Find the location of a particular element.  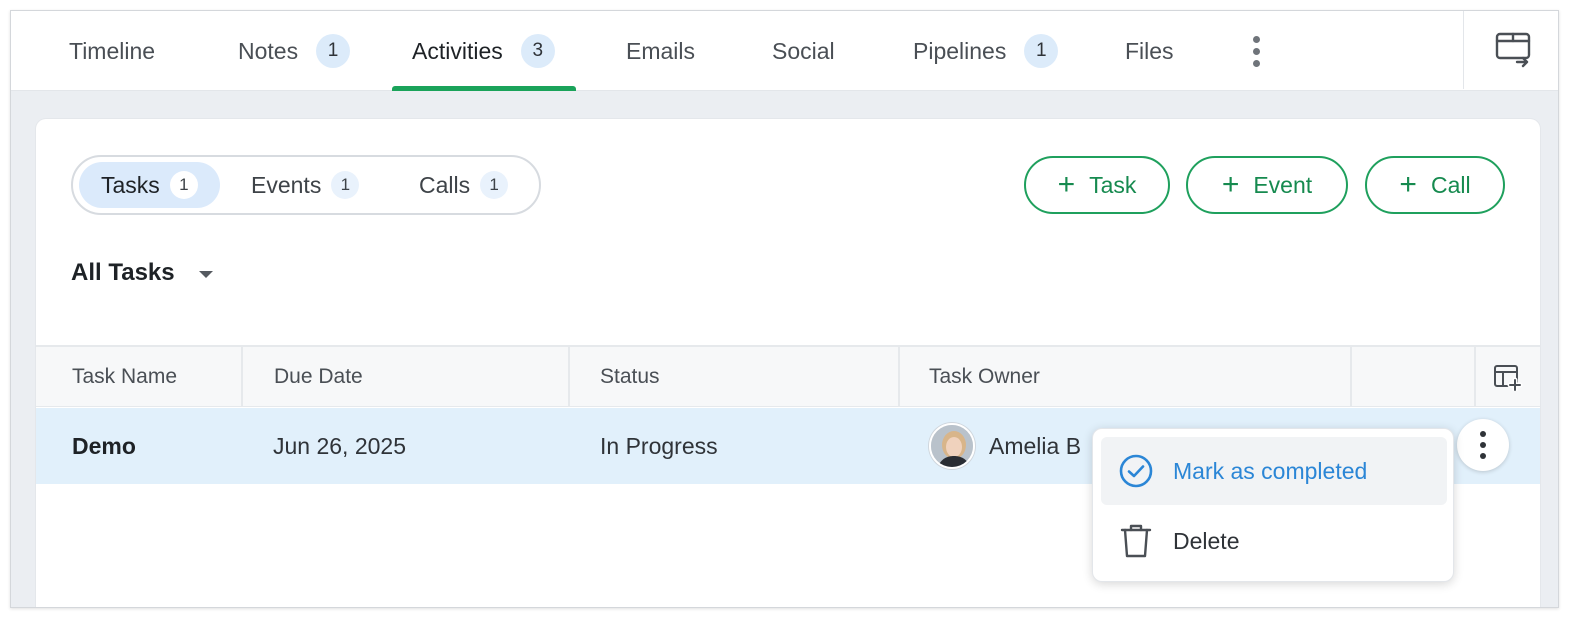

menu-item-delete: Delete is located at coordinates (1274, 541).